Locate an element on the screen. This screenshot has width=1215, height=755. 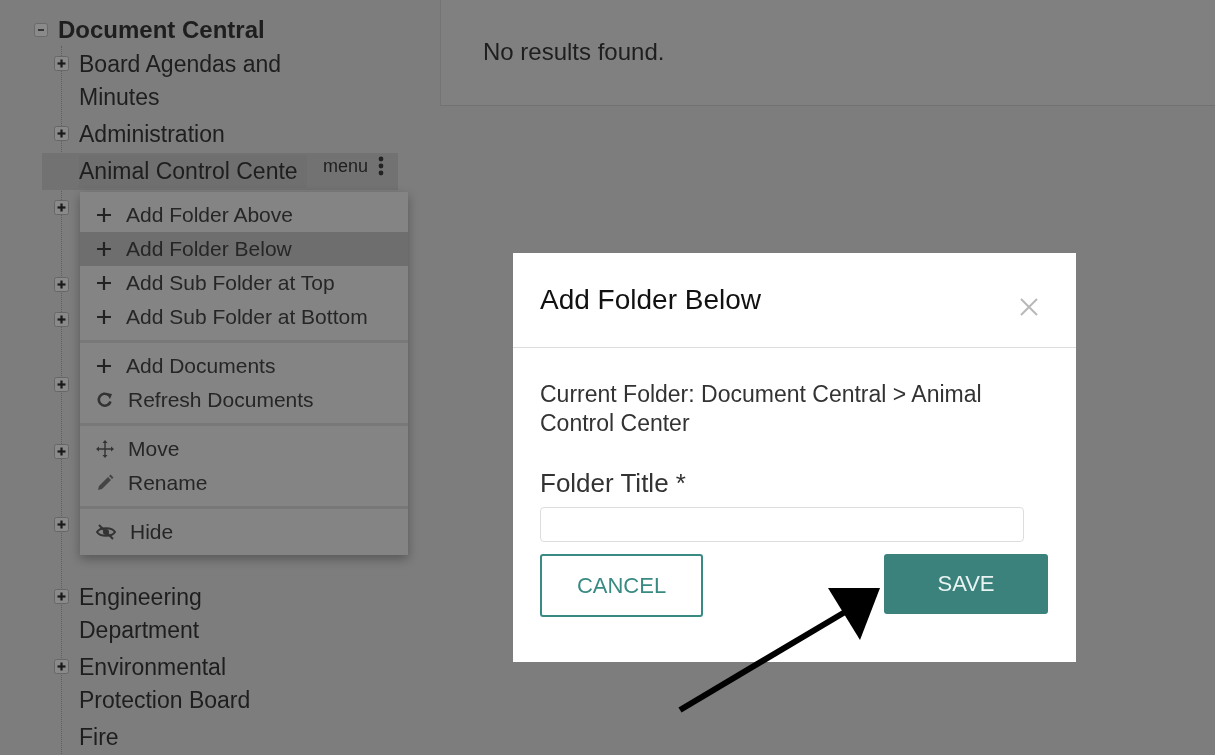
tree-item: Board Agendas and Minutes is located at coordinates (196, 81).